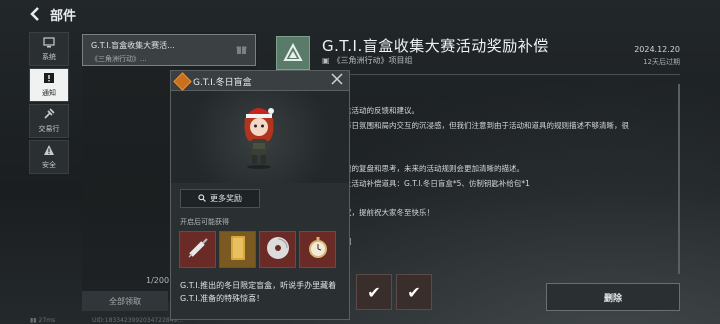 This screenshot has width=720, height=324. I want to click on scrollbar, so click(679, 179).